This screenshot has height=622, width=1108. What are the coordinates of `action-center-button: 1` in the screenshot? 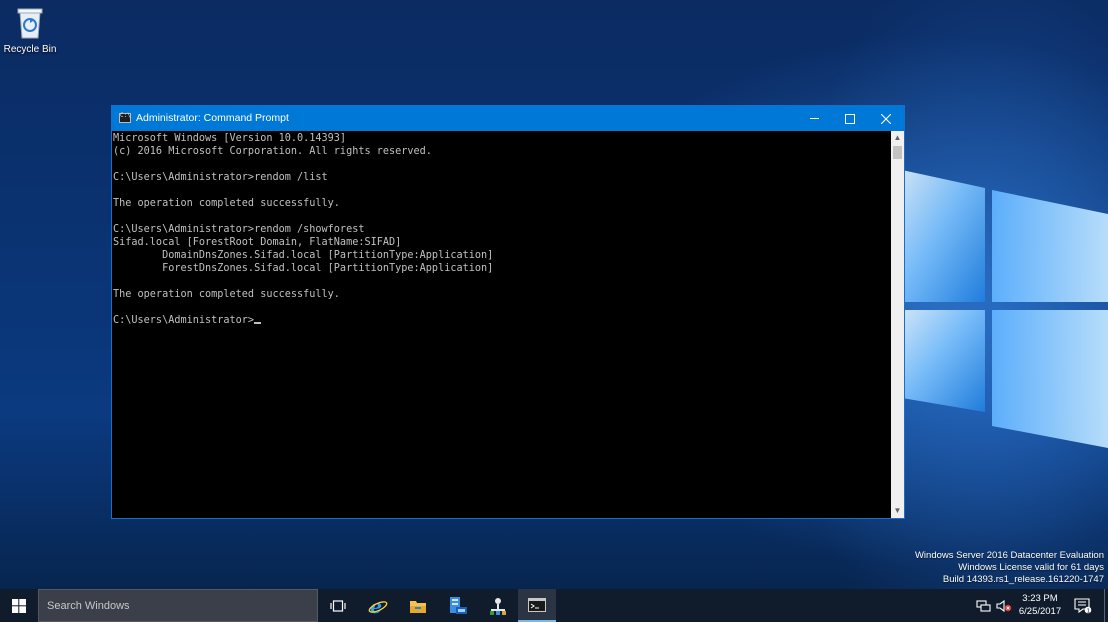 It's located at (1083, 605).